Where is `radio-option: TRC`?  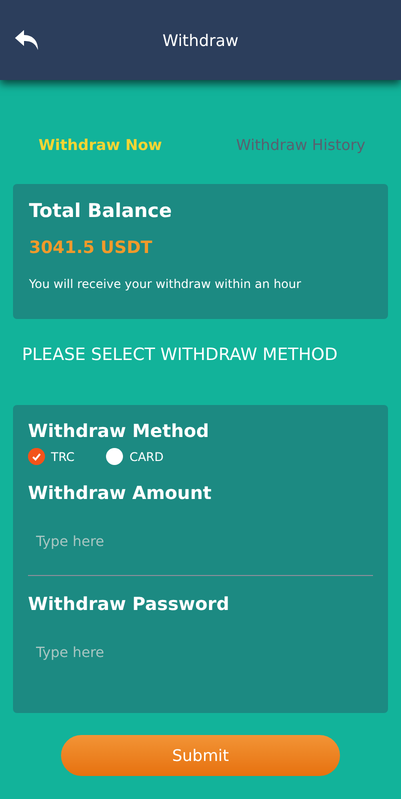 radio-option: TRC is located at coordinates (51, 456).